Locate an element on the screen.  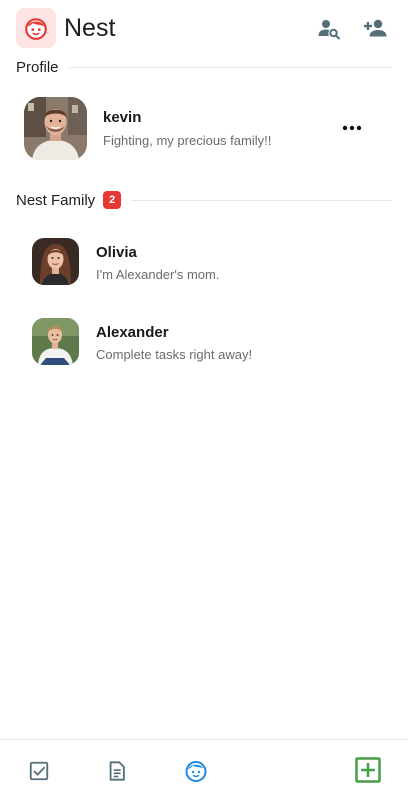
notes-icon is located at coordinates (117, 771).